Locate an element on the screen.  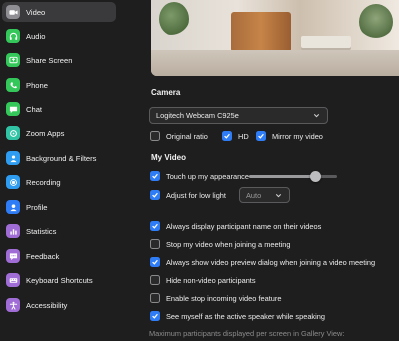
camera-select: Logitech Webcam C925e is located at coordinates (238, 115).